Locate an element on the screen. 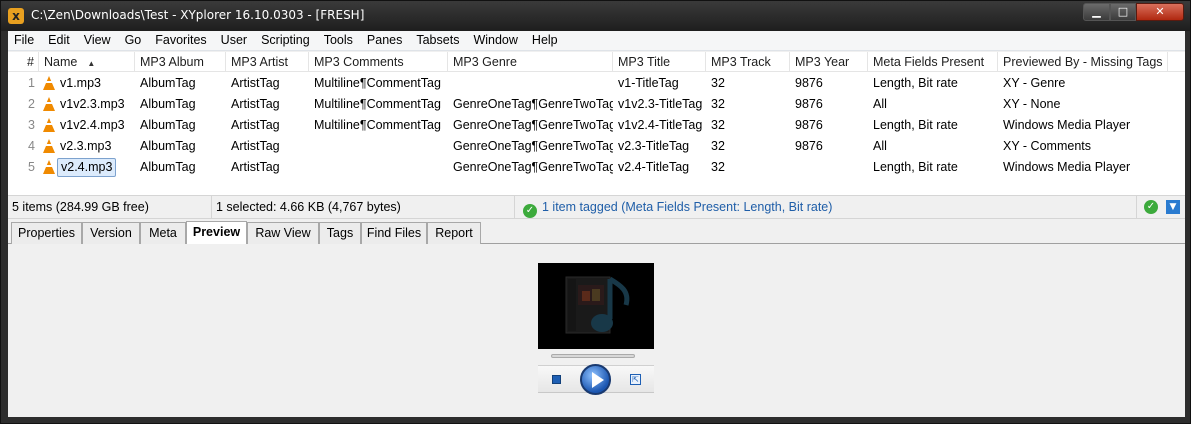 Image resolution: width=1191 pixels, height=424 pixels. menu-window: Window is located at coordinates (495, 40).